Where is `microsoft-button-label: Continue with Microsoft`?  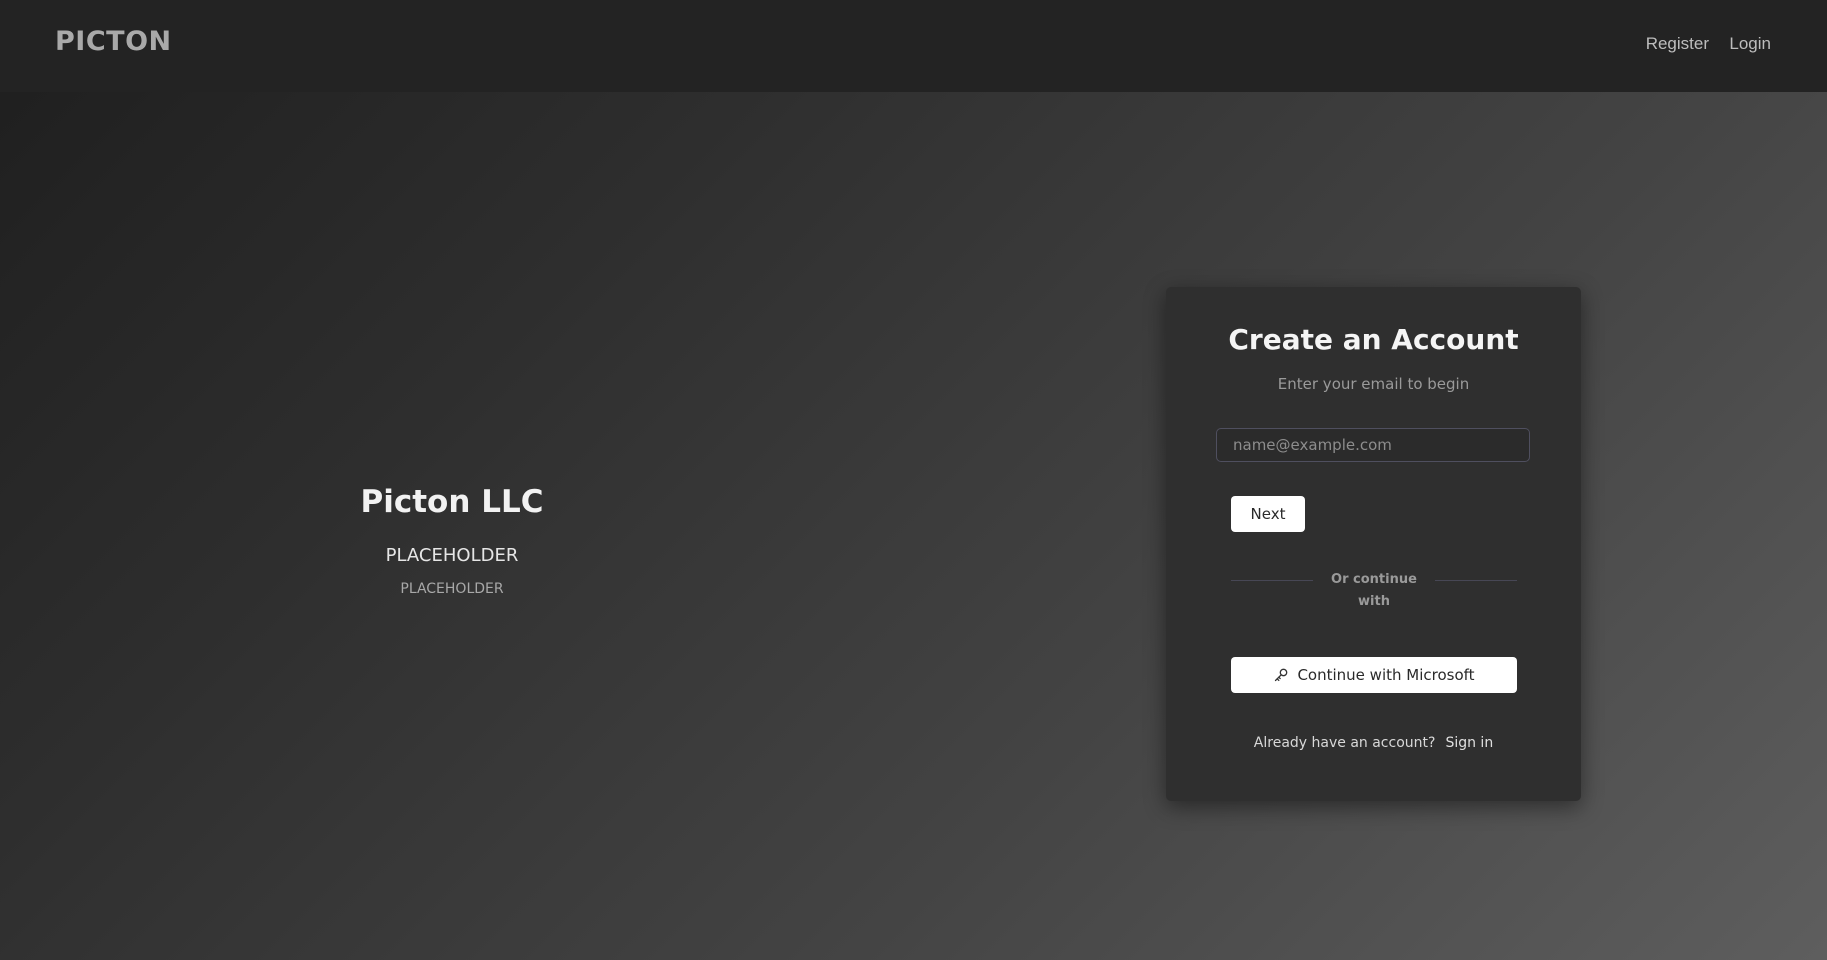
microsoft-button-label: Continue with Microsoft is located at coordinates (1386, 675).